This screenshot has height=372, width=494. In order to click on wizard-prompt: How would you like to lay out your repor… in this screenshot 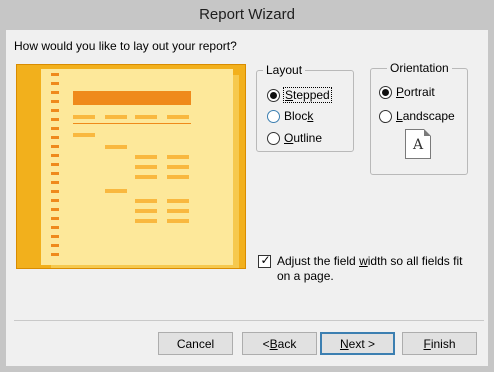, I will do `click(125, 46)`.